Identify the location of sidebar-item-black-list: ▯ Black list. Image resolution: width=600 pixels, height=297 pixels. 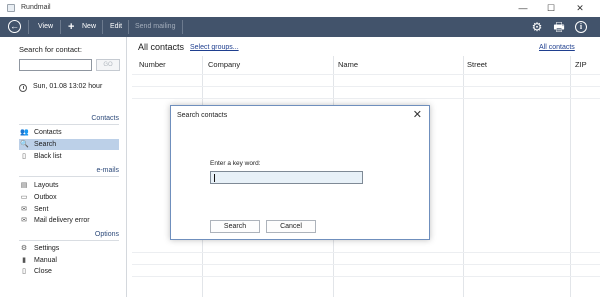
(69, 156).